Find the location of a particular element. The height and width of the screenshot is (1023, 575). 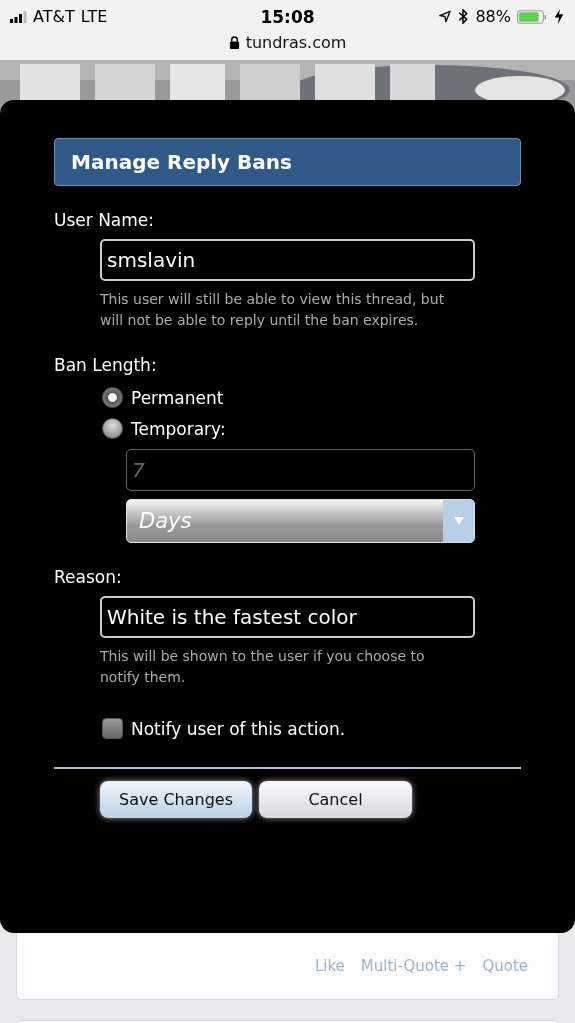

lock-icon is located at coordinates (234, 42).